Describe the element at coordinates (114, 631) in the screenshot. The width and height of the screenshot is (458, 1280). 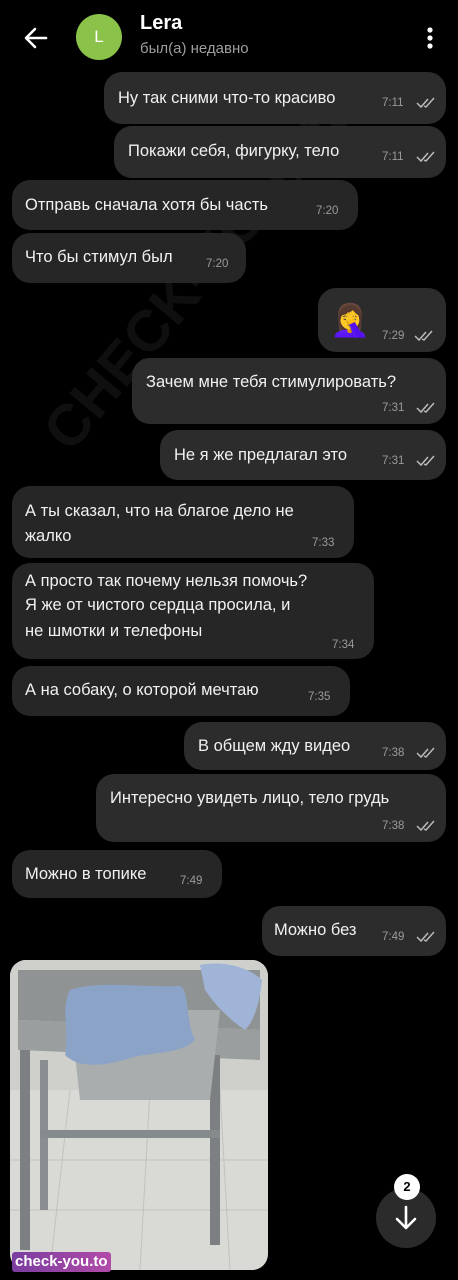
I see `message-text-line: не шмотки и телефоны` at that location.